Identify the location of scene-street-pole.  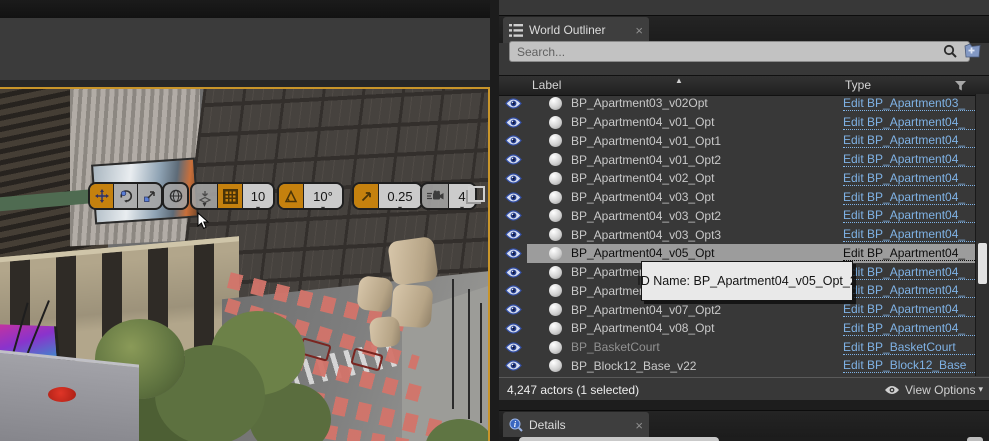
(469, 354).